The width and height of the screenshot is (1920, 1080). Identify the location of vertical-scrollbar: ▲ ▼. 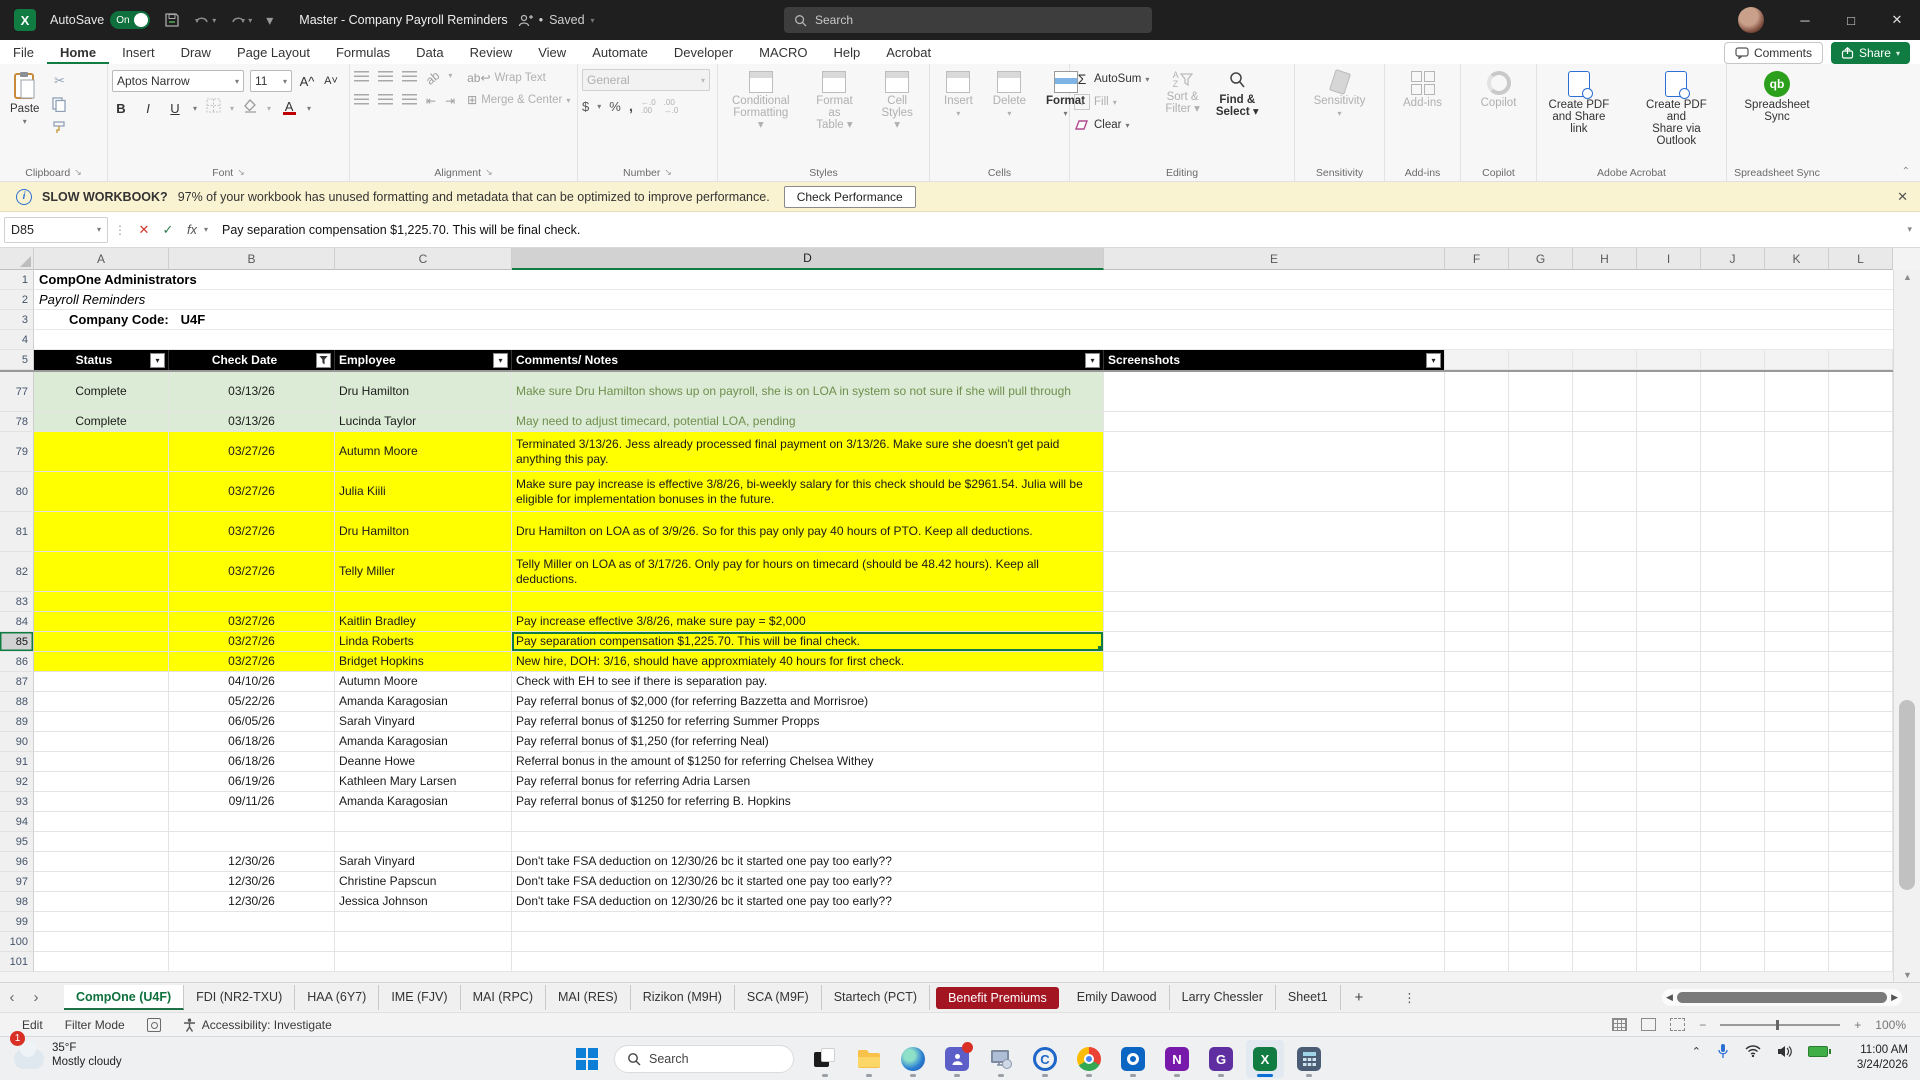
(1906, 626).